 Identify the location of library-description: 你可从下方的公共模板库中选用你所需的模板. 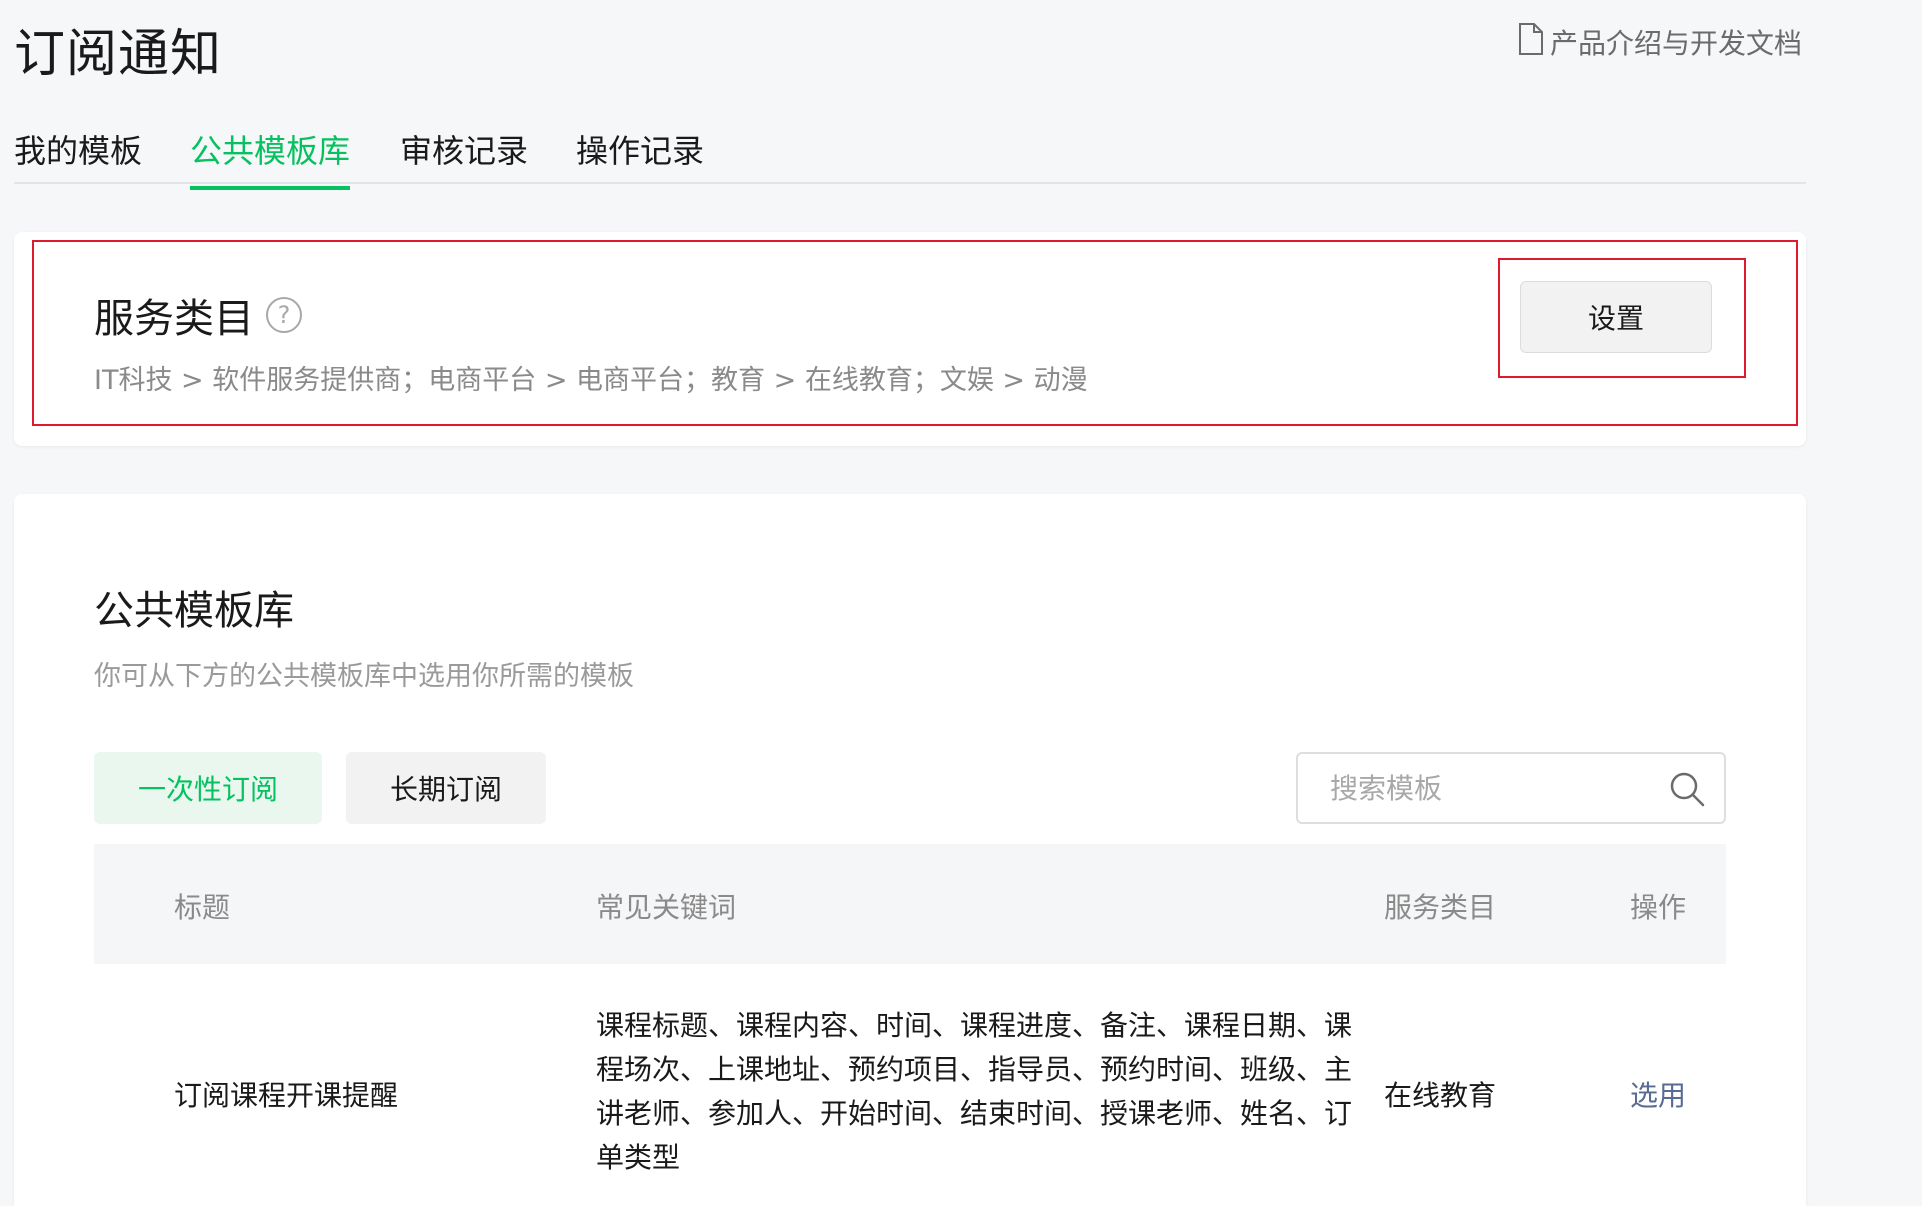
(364, 676).